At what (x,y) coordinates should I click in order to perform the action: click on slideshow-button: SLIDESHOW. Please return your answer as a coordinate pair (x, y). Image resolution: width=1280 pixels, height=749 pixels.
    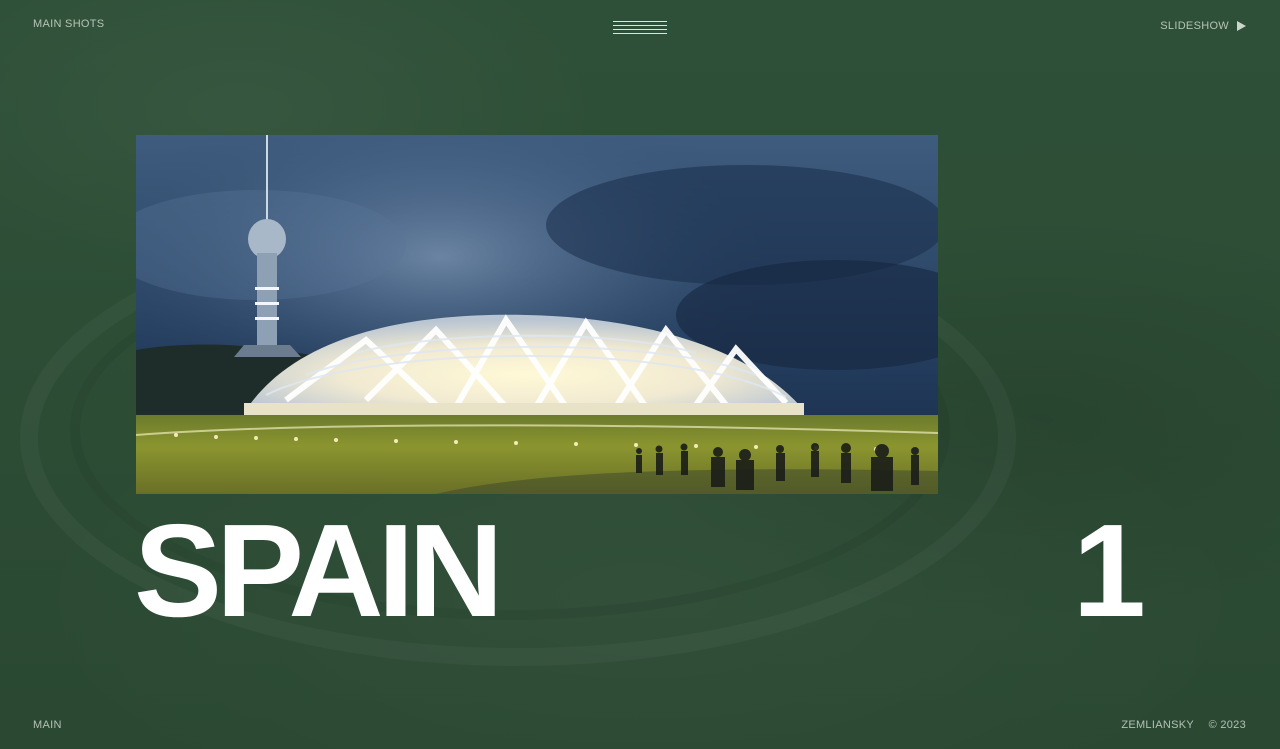
    Looking at the image, I should click on (1203, 26).